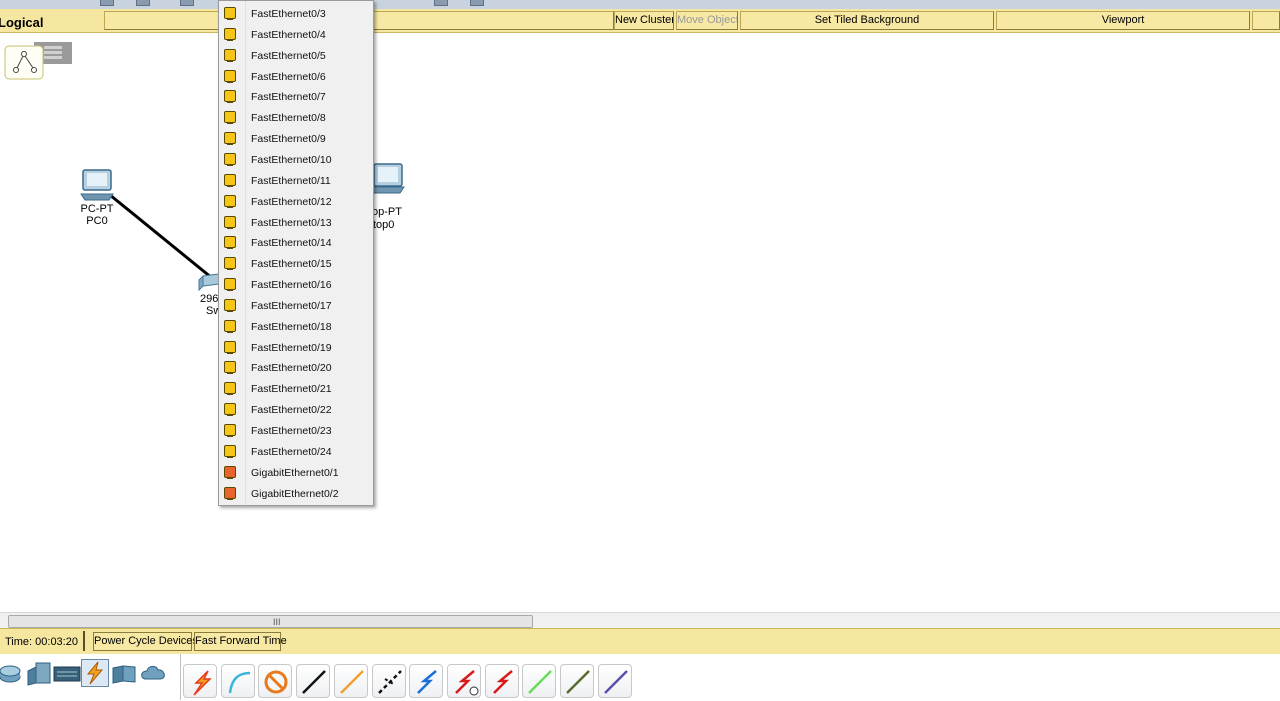  What do you see at coordinates (145, 641) in the screenshot?
I see `power-cycle-devices-button: Power Cycle Devices` at bounding box center [145, 641].